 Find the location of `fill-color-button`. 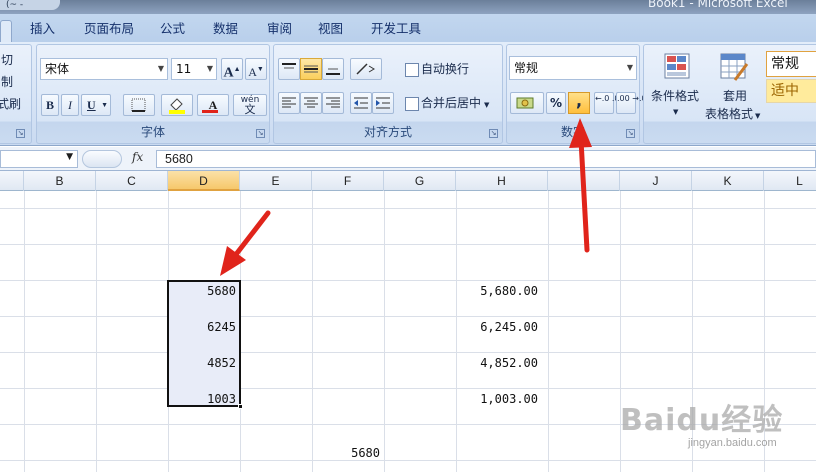

fill-color-button is located at coordinates (177, 105).